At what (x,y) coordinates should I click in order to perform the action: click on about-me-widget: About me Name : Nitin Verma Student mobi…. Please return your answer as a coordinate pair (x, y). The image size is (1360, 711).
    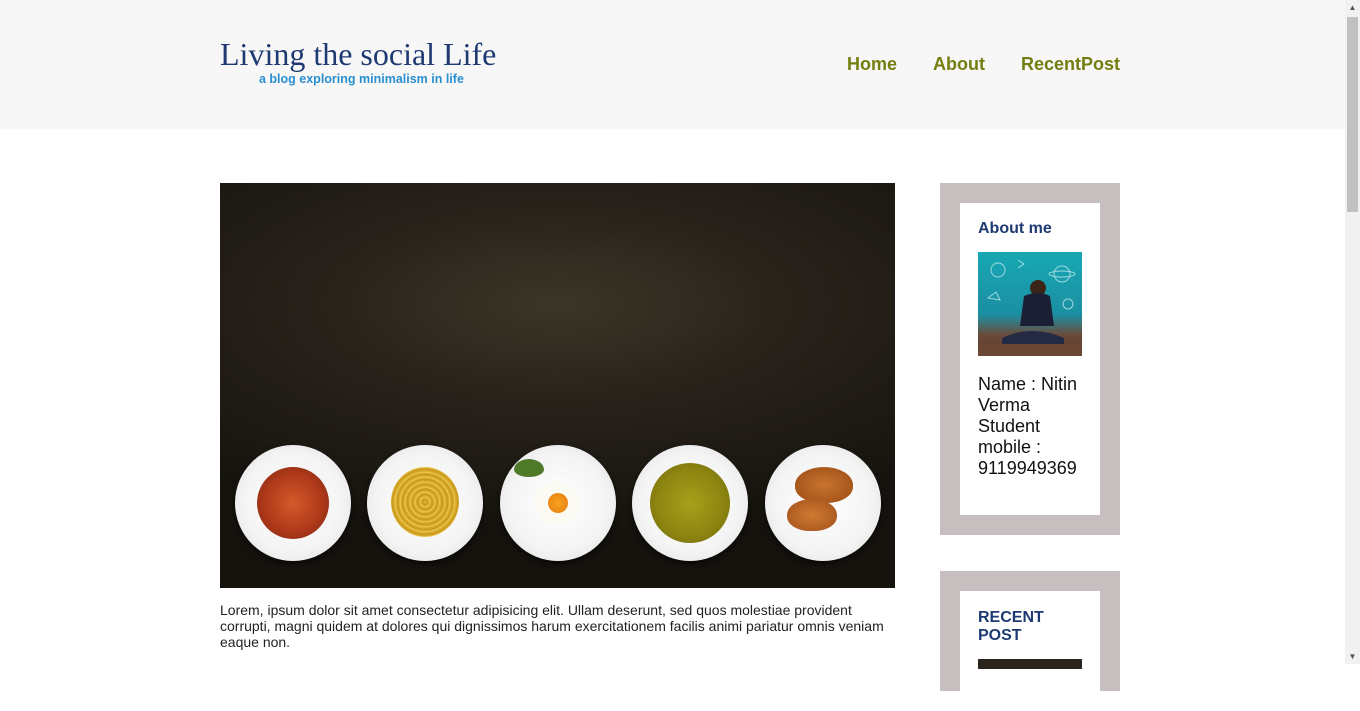
    Looking at the image, I should click on (1030, 359).